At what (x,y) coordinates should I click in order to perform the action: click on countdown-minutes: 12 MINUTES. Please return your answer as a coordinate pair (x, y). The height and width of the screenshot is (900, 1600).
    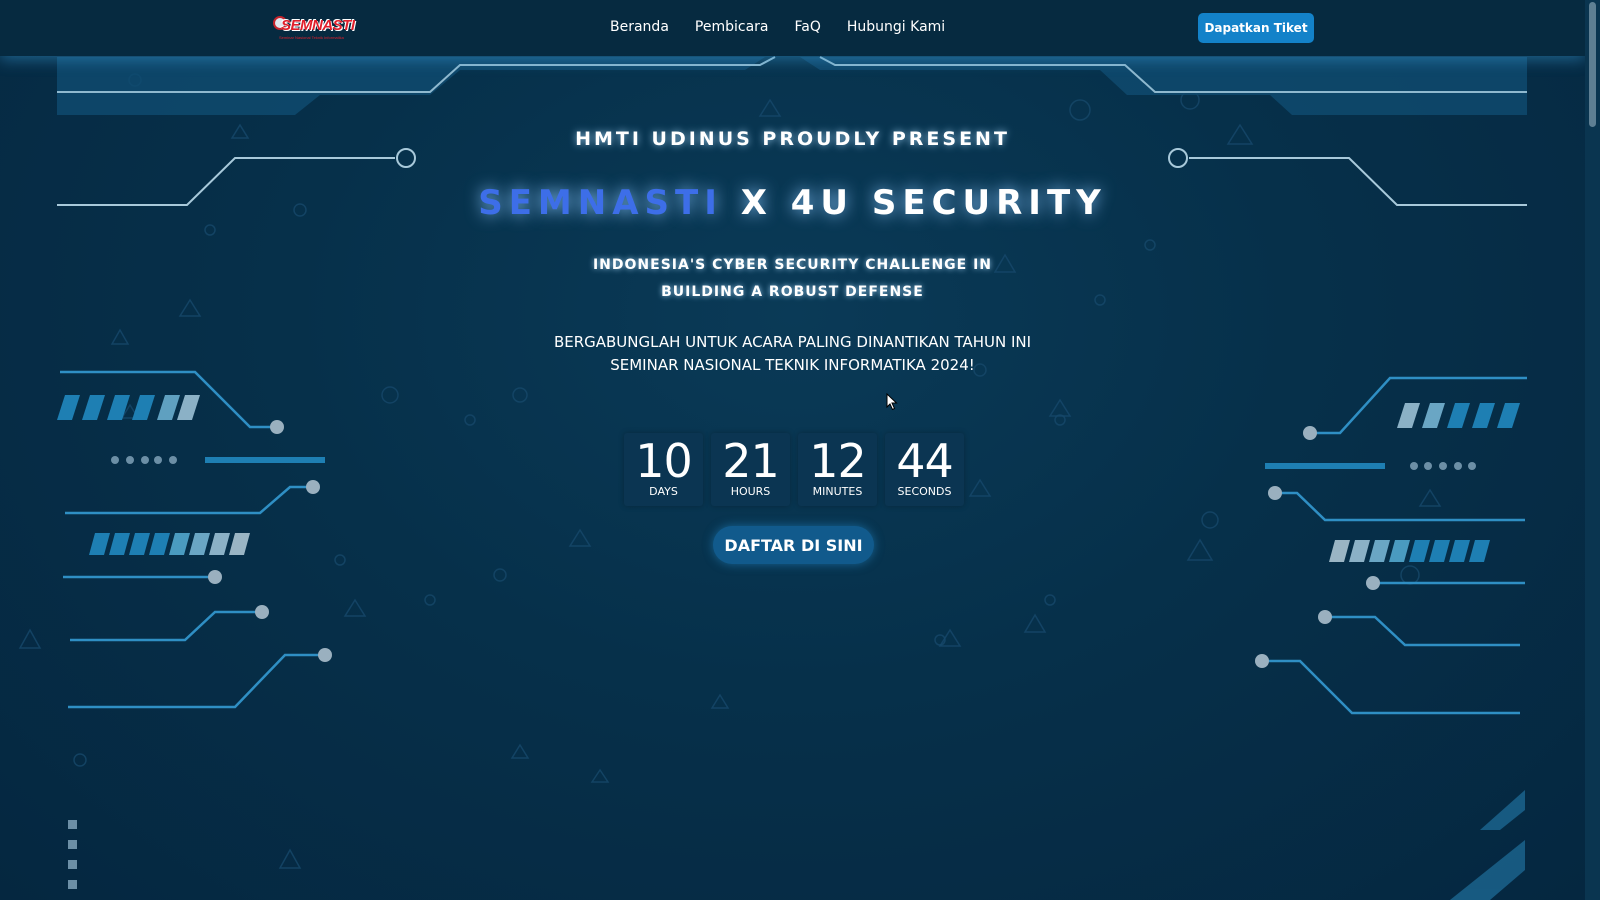
    Looking at the image, I should click on (837, 469).